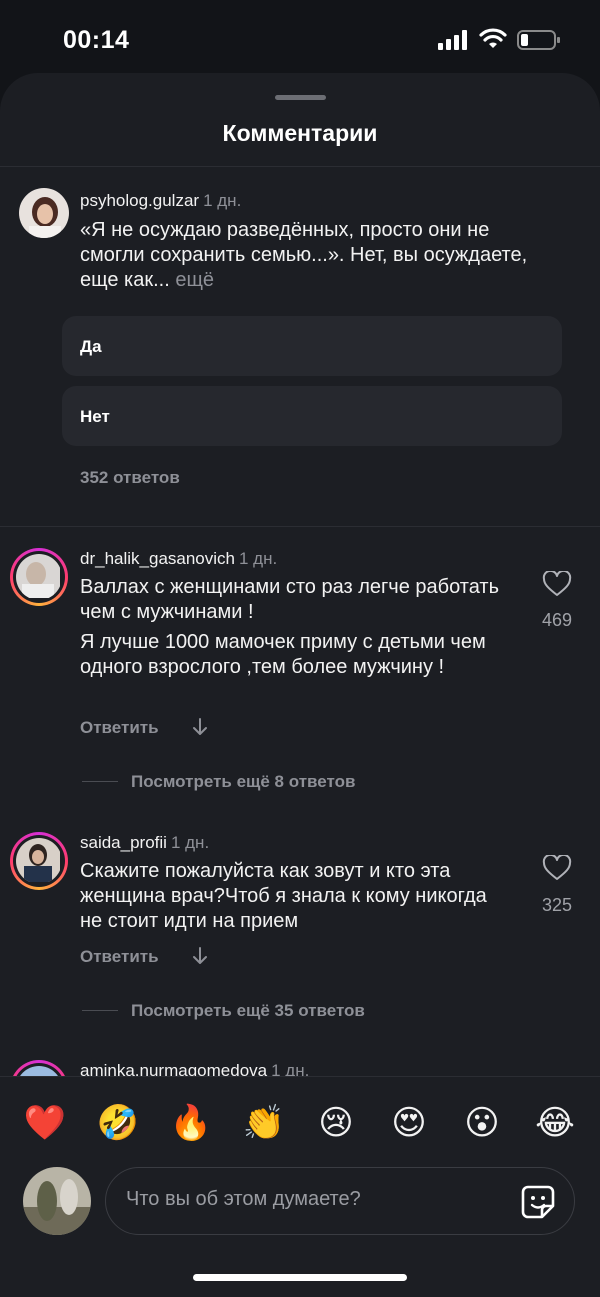 The width and height of the screenshot is (600, 1297). What do you see at coordinates (312, 346) in the screenshot?
I see `poll-option-yes: Да` at bounding box center [312, 346].